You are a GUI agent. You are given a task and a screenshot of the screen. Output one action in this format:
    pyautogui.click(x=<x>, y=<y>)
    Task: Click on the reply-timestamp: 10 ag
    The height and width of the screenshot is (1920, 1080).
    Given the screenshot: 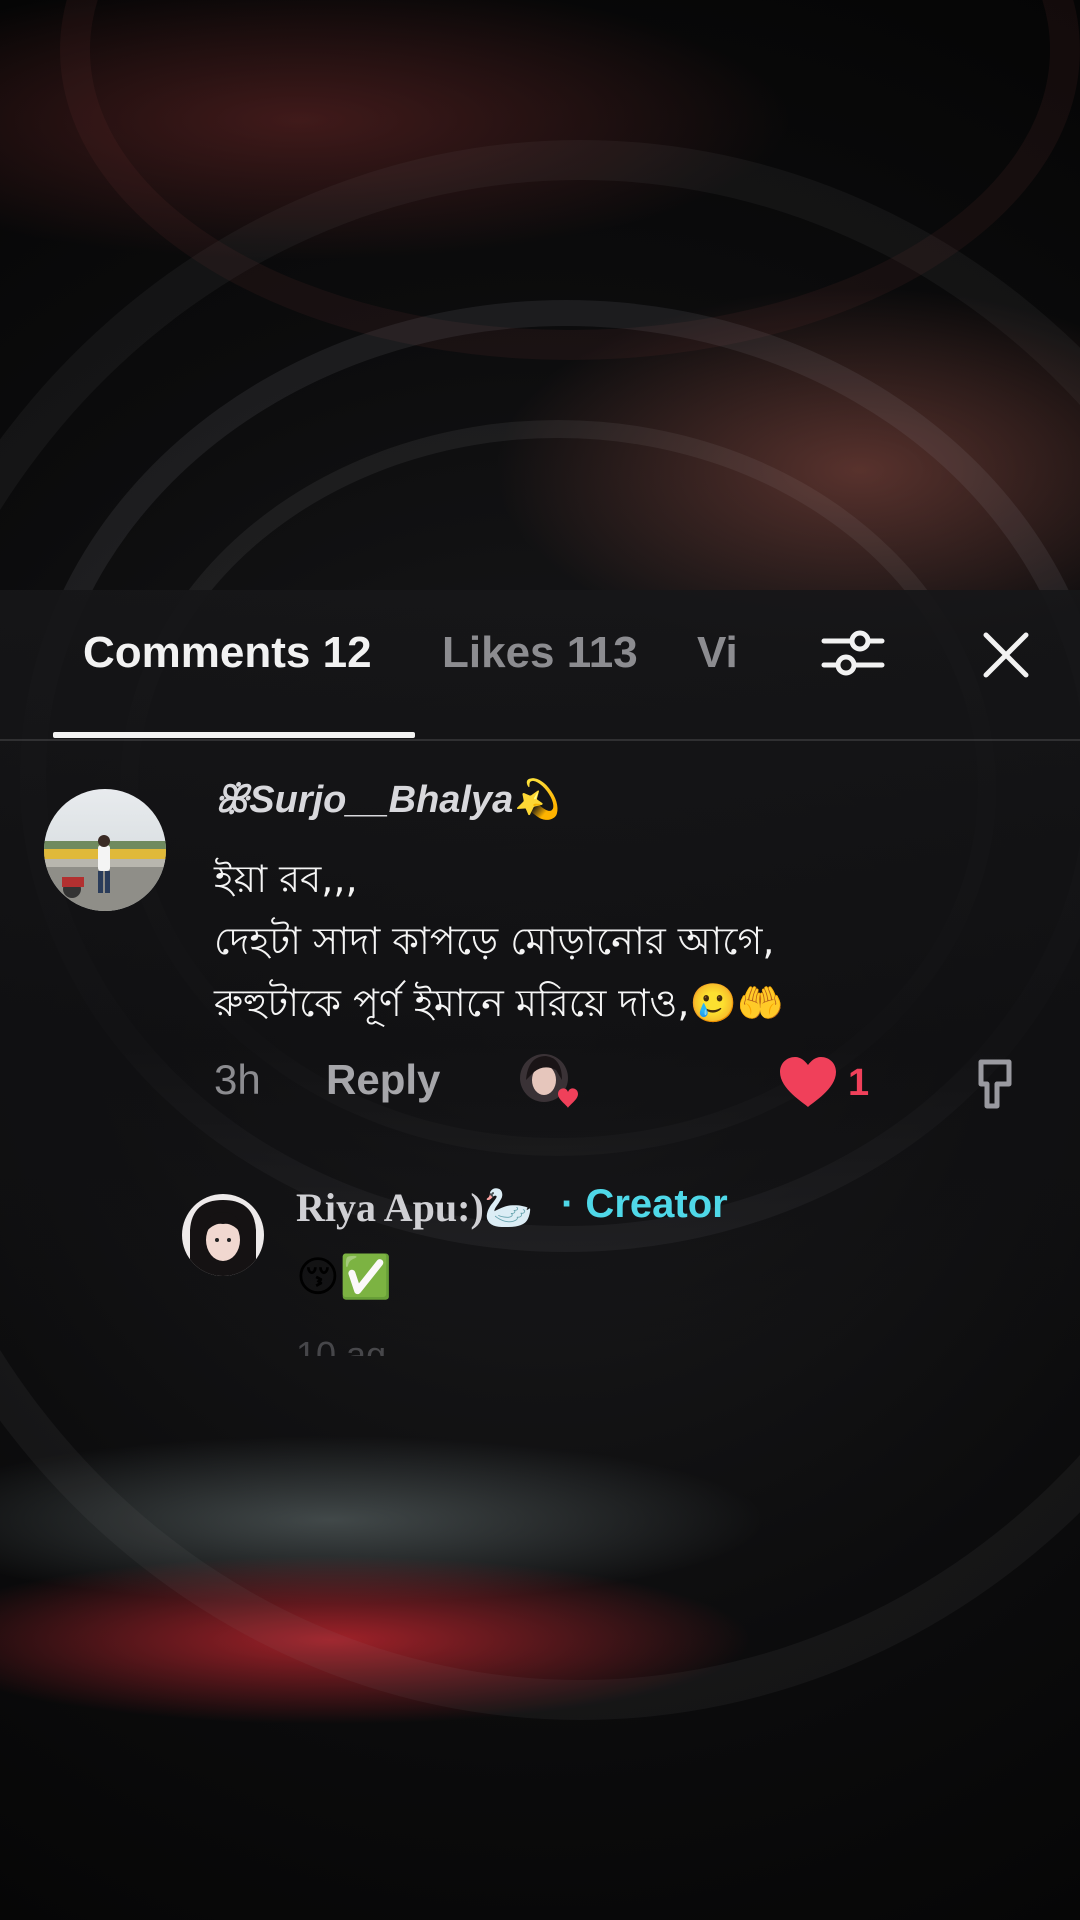 What is the action you would take?
    pyautogui.click(x=341, y=1345)
    